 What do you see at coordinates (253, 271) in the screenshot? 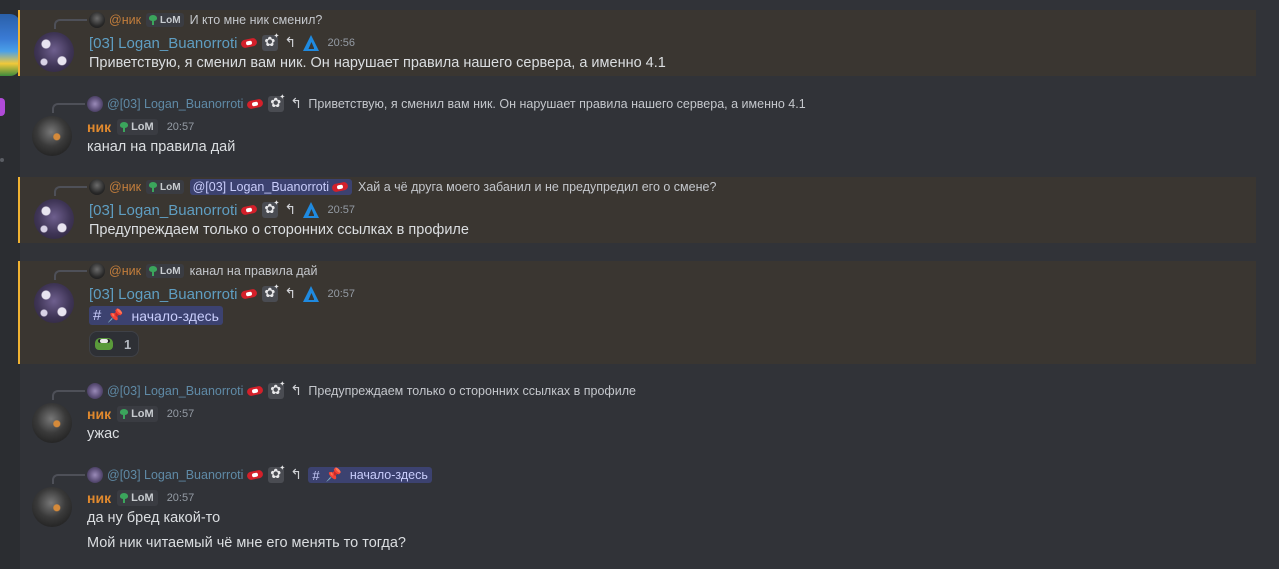
I see `reply-text: канал на правила дай` at bounding box center [253, 271].